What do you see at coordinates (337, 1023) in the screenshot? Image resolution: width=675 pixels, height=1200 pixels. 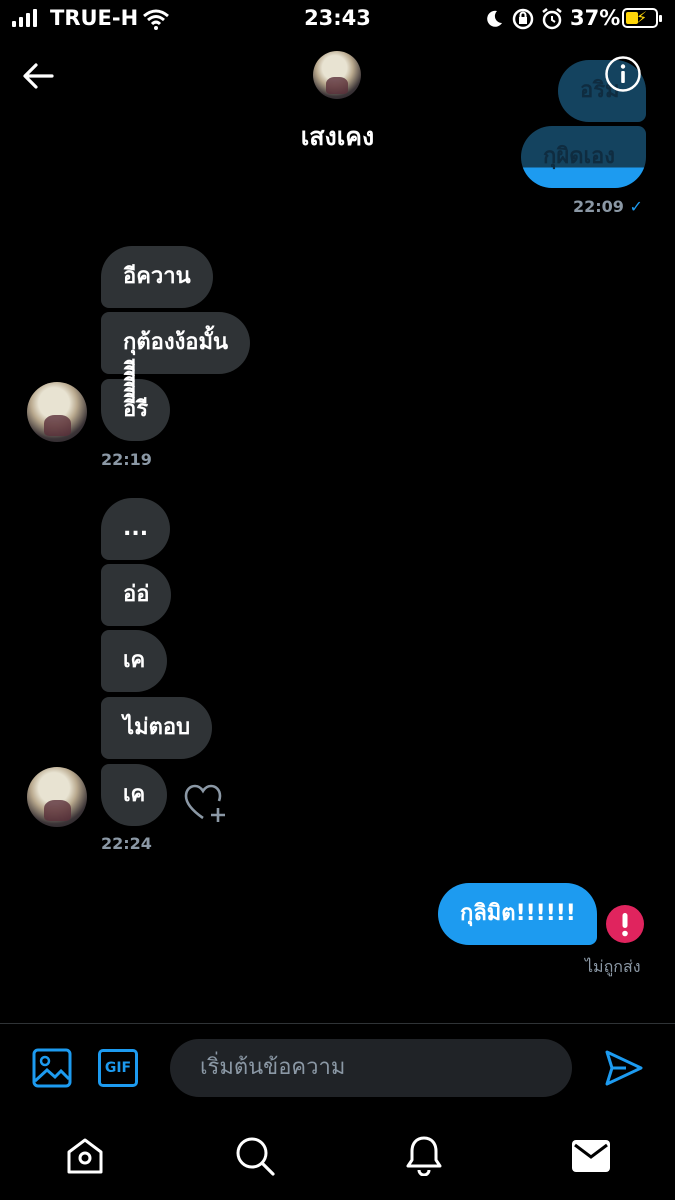 I see `divider` at bounding box center [337, 1023].